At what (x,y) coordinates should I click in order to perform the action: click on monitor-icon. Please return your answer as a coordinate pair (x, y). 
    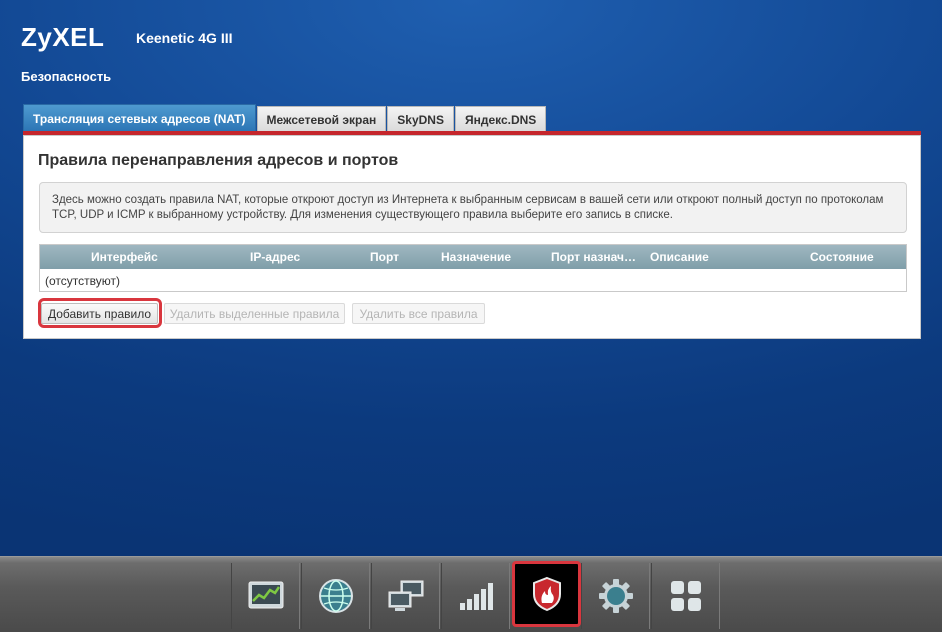
    Looking at the image, I should click on (265, 595).